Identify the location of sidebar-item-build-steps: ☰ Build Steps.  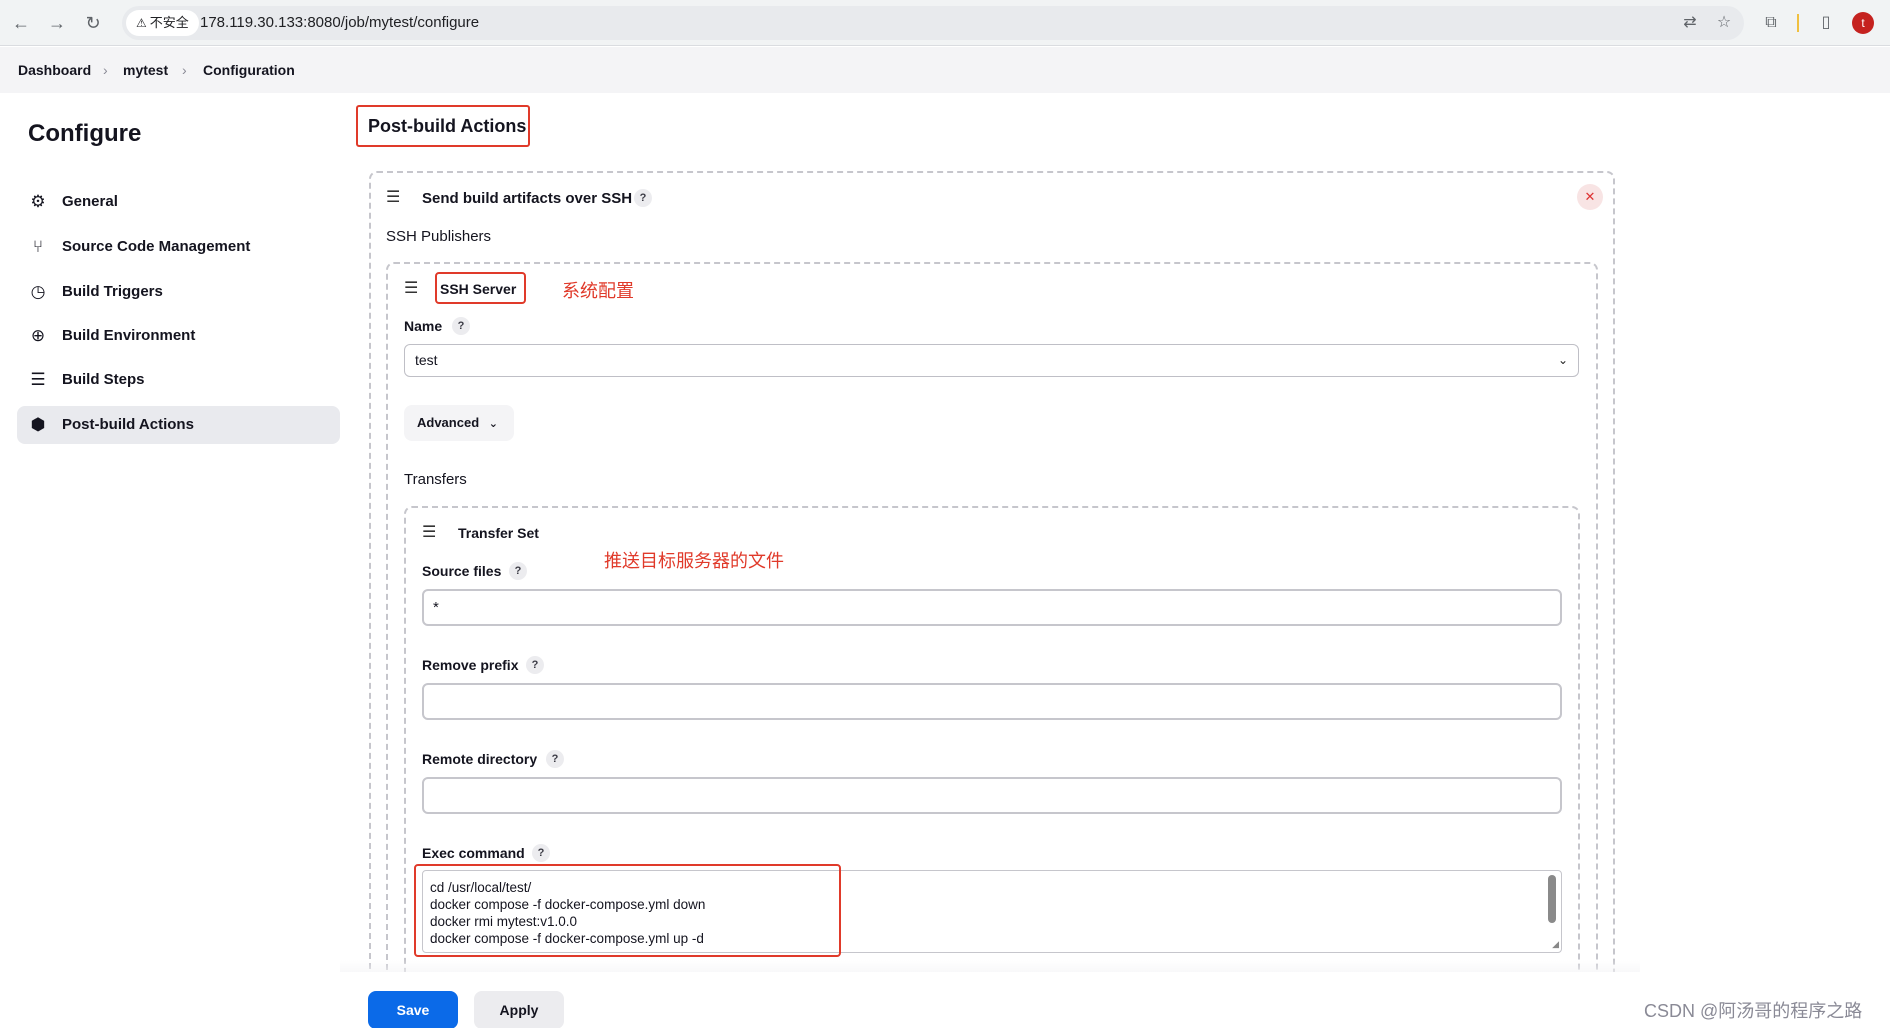
(178, 380).